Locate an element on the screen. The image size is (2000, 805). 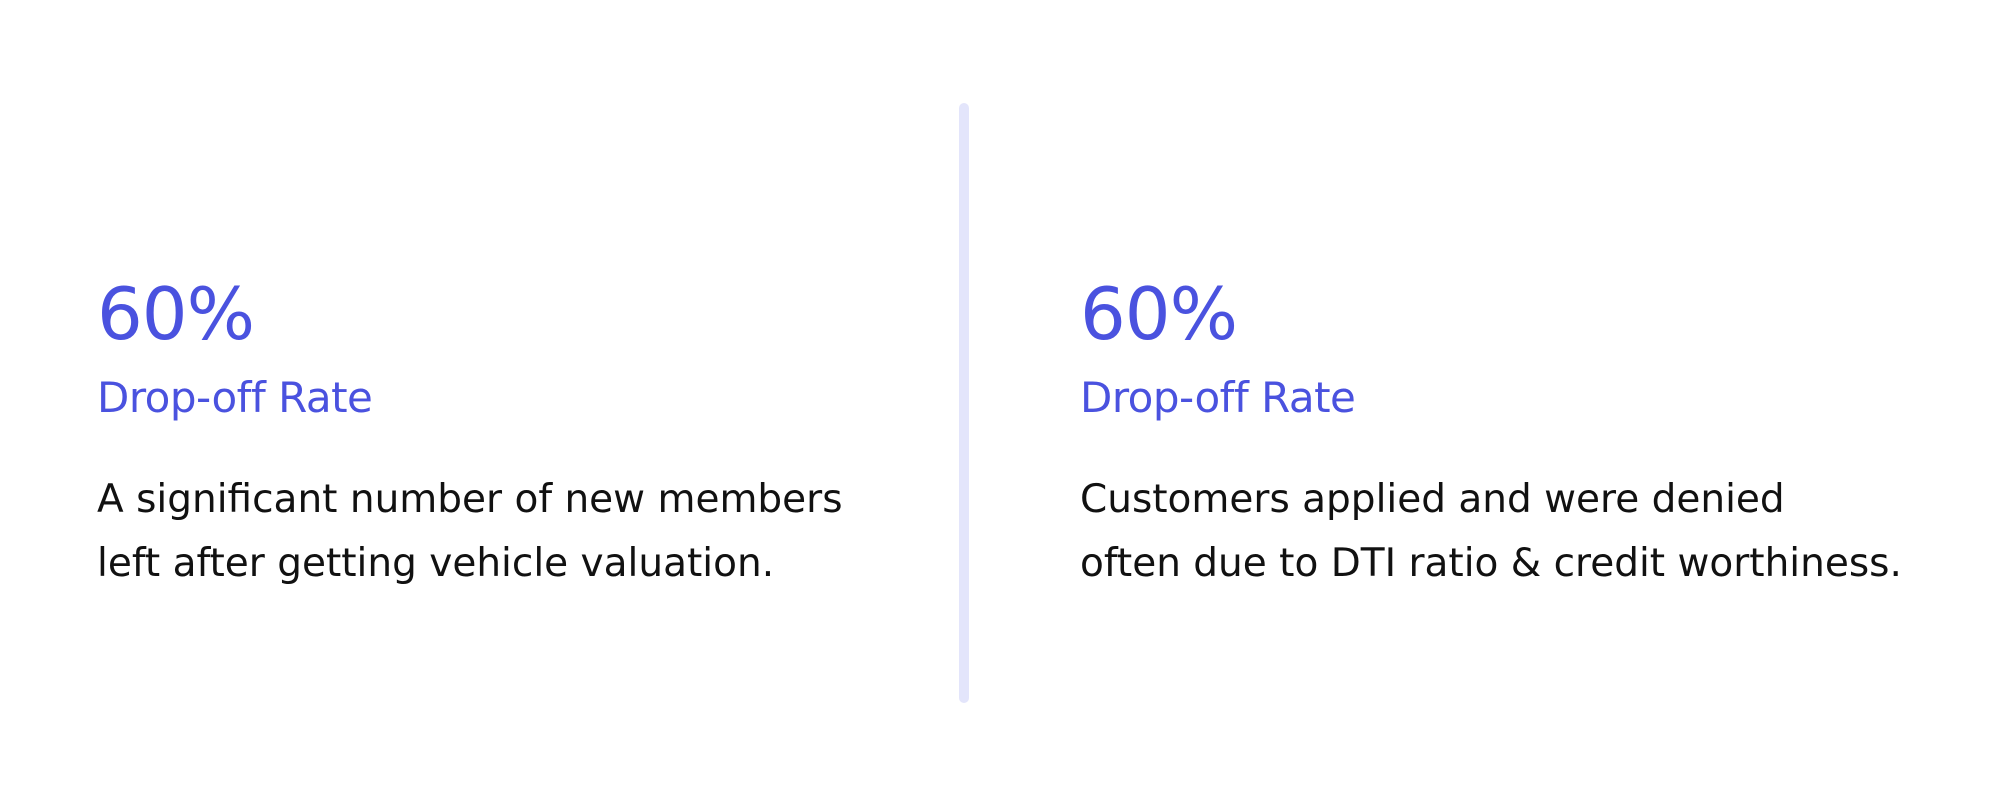
stat-description-line: left after getting vehicle valuation. is located at coordinates (436, 563).